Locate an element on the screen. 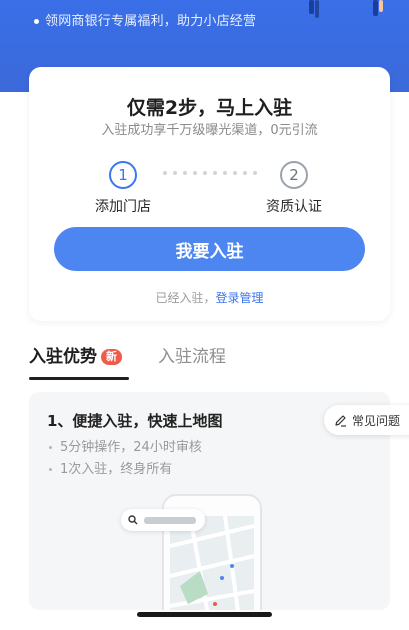  benefit-line: 领网商银行专属福利，助力小店经营 is located at coordinates (145, 19).